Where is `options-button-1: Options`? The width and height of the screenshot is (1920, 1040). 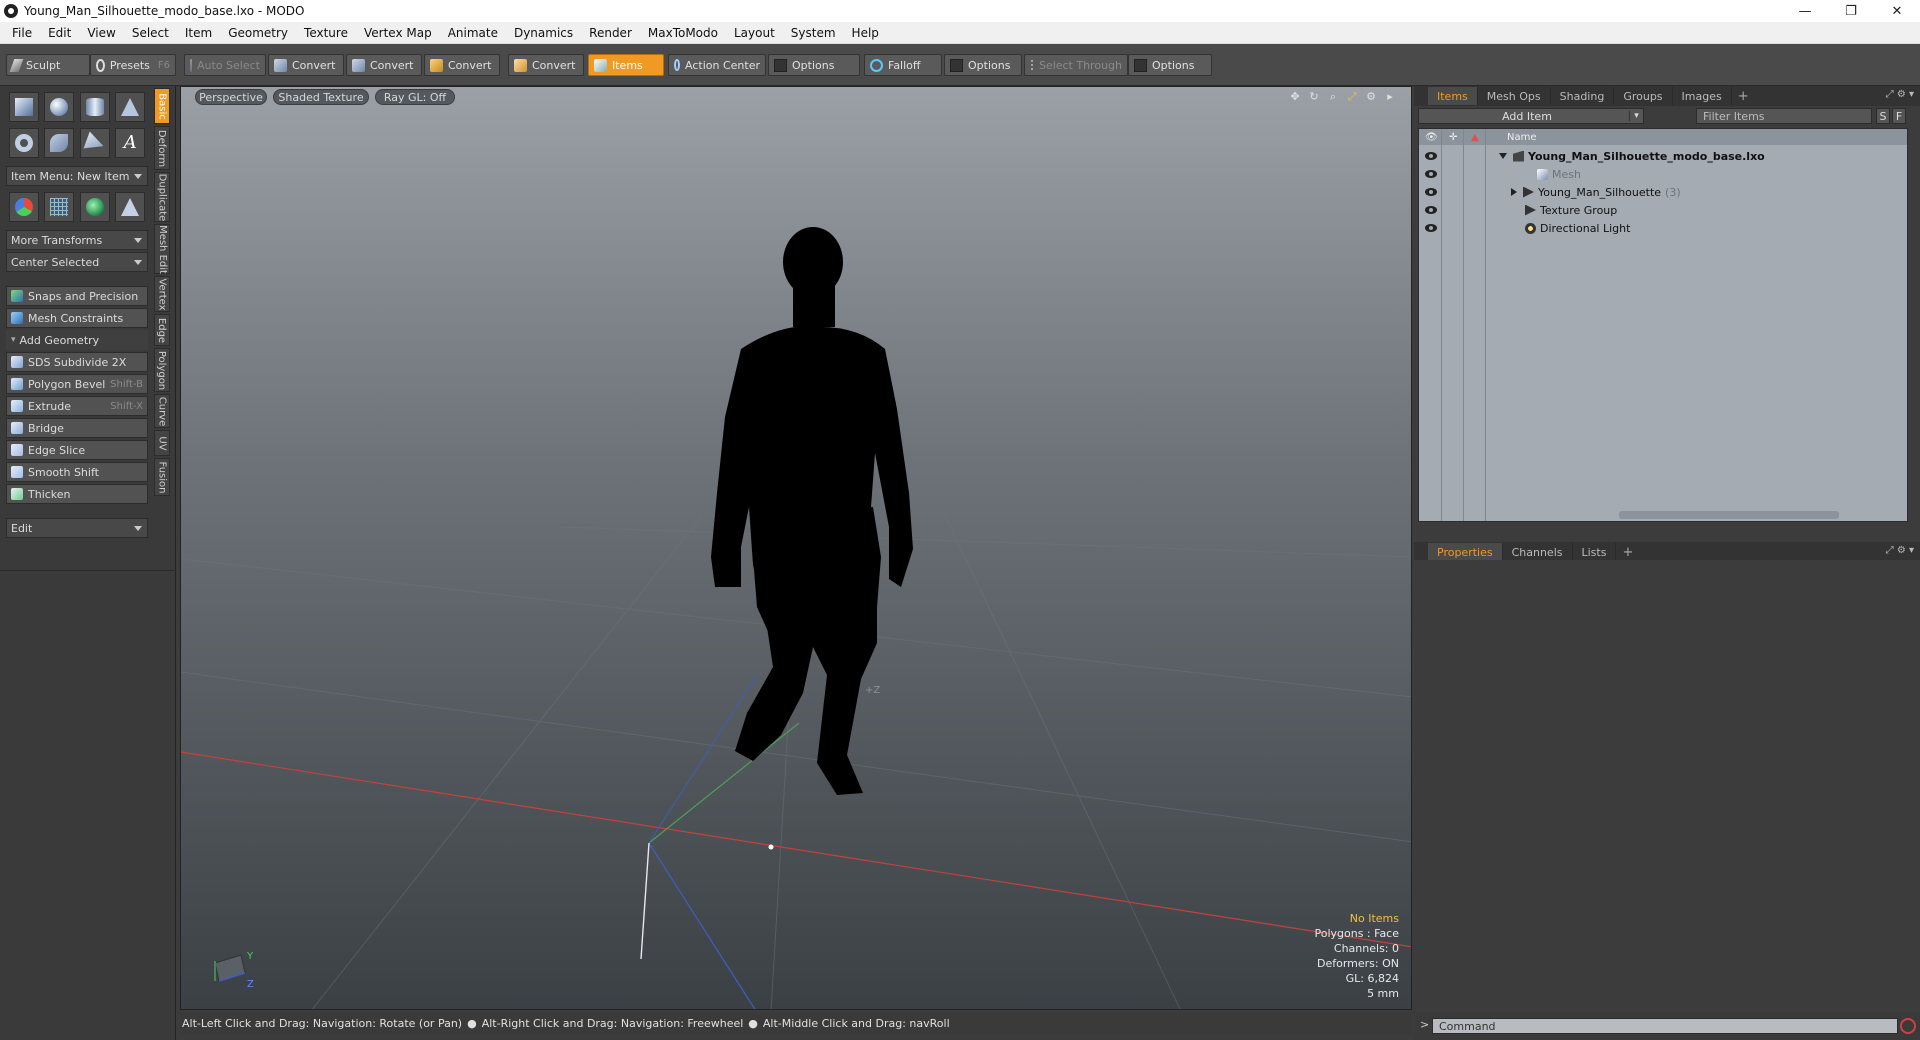
options-button-1: Options is located at coordinates (814, 65).